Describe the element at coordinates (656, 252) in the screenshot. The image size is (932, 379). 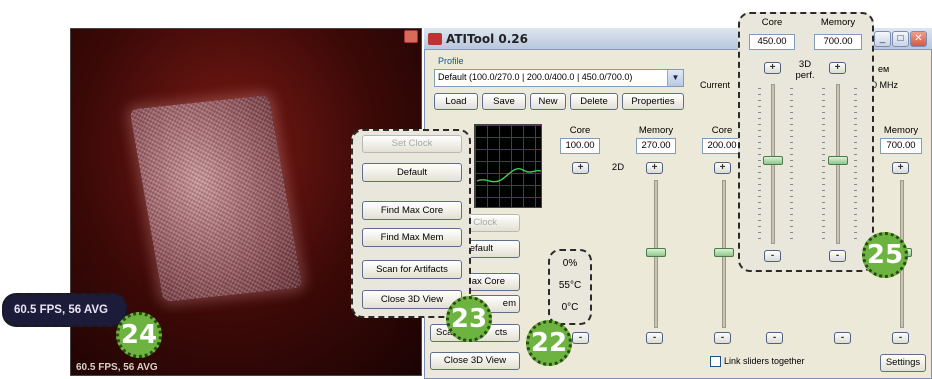
I see `memory-2d-slider-thumb` at that location.